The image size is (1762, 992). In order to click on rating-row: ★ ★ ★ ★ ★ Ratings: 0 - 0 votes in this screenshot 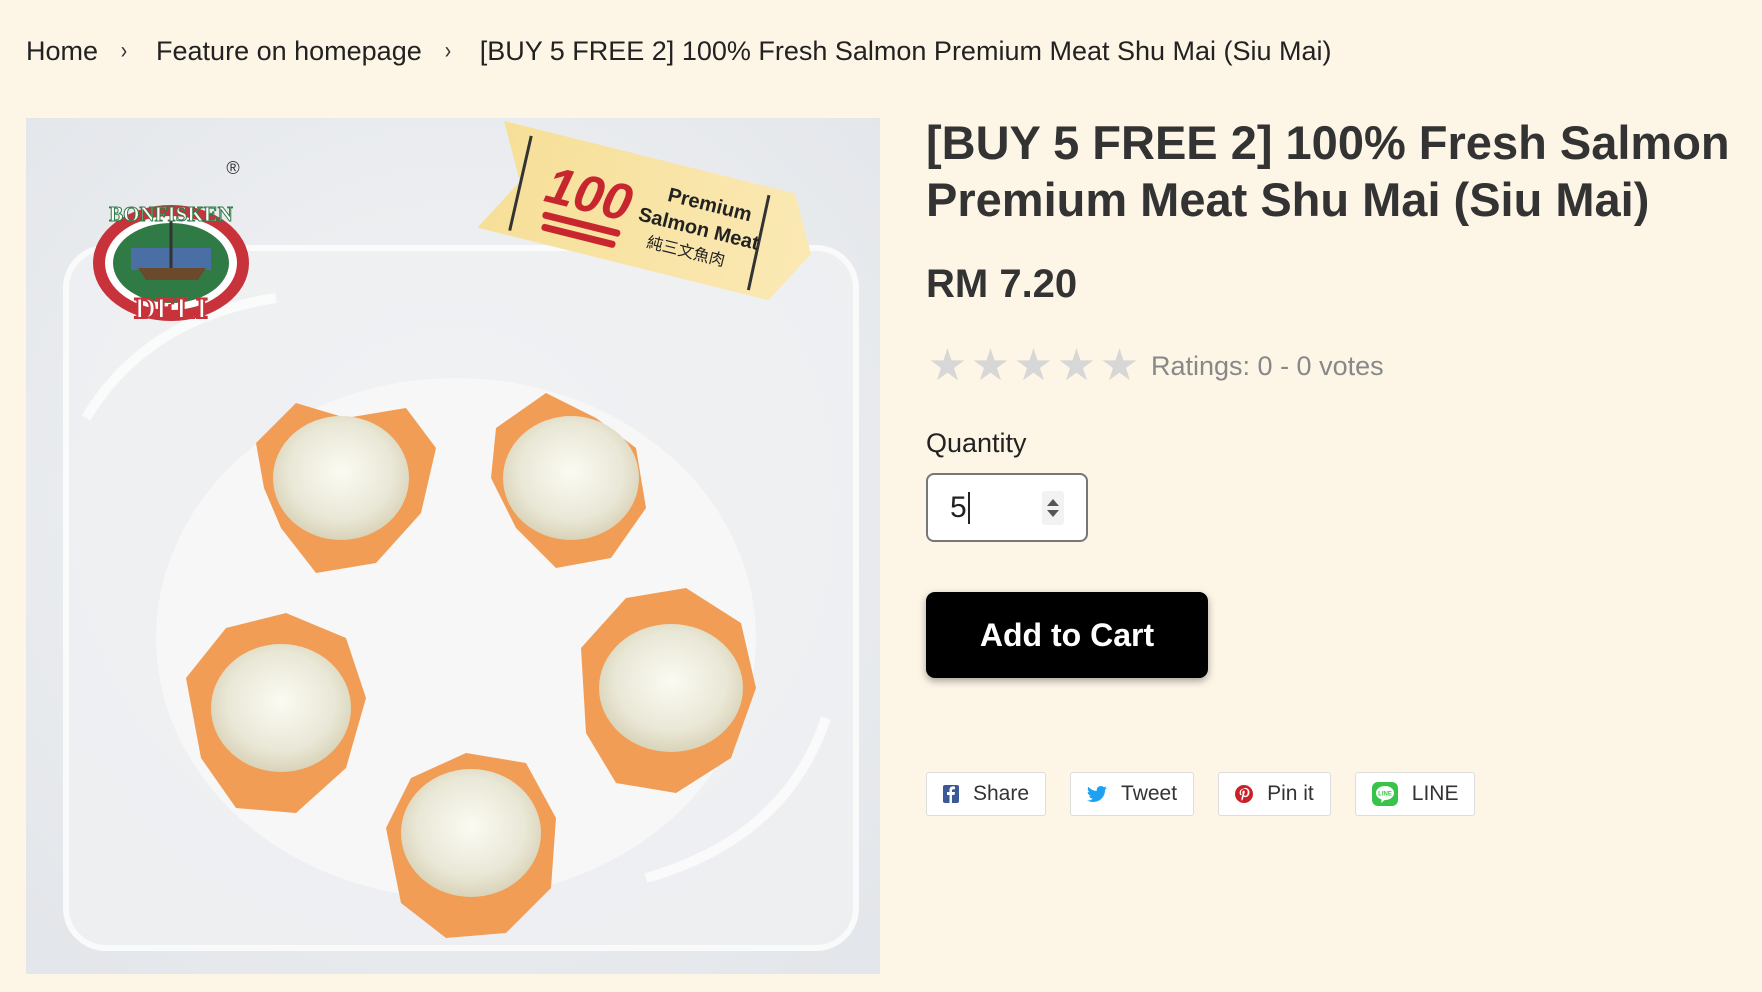, I will do `click(1336, 366)`.